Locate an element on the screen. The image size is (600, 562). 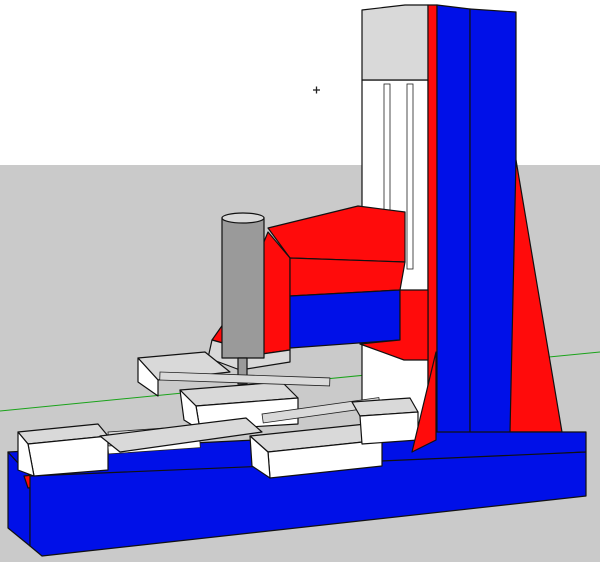
head-blue-band is located at coordinates (345, 319).